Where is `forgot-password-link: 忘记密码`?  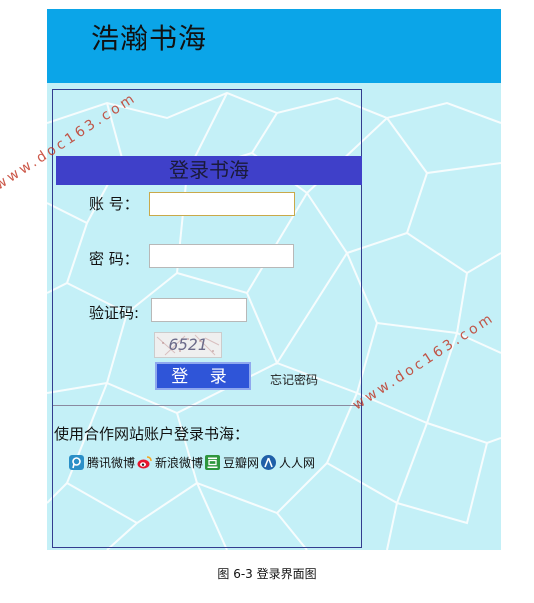
forgot-password-link: 忘记密码 is located at coordinates (294, 379).